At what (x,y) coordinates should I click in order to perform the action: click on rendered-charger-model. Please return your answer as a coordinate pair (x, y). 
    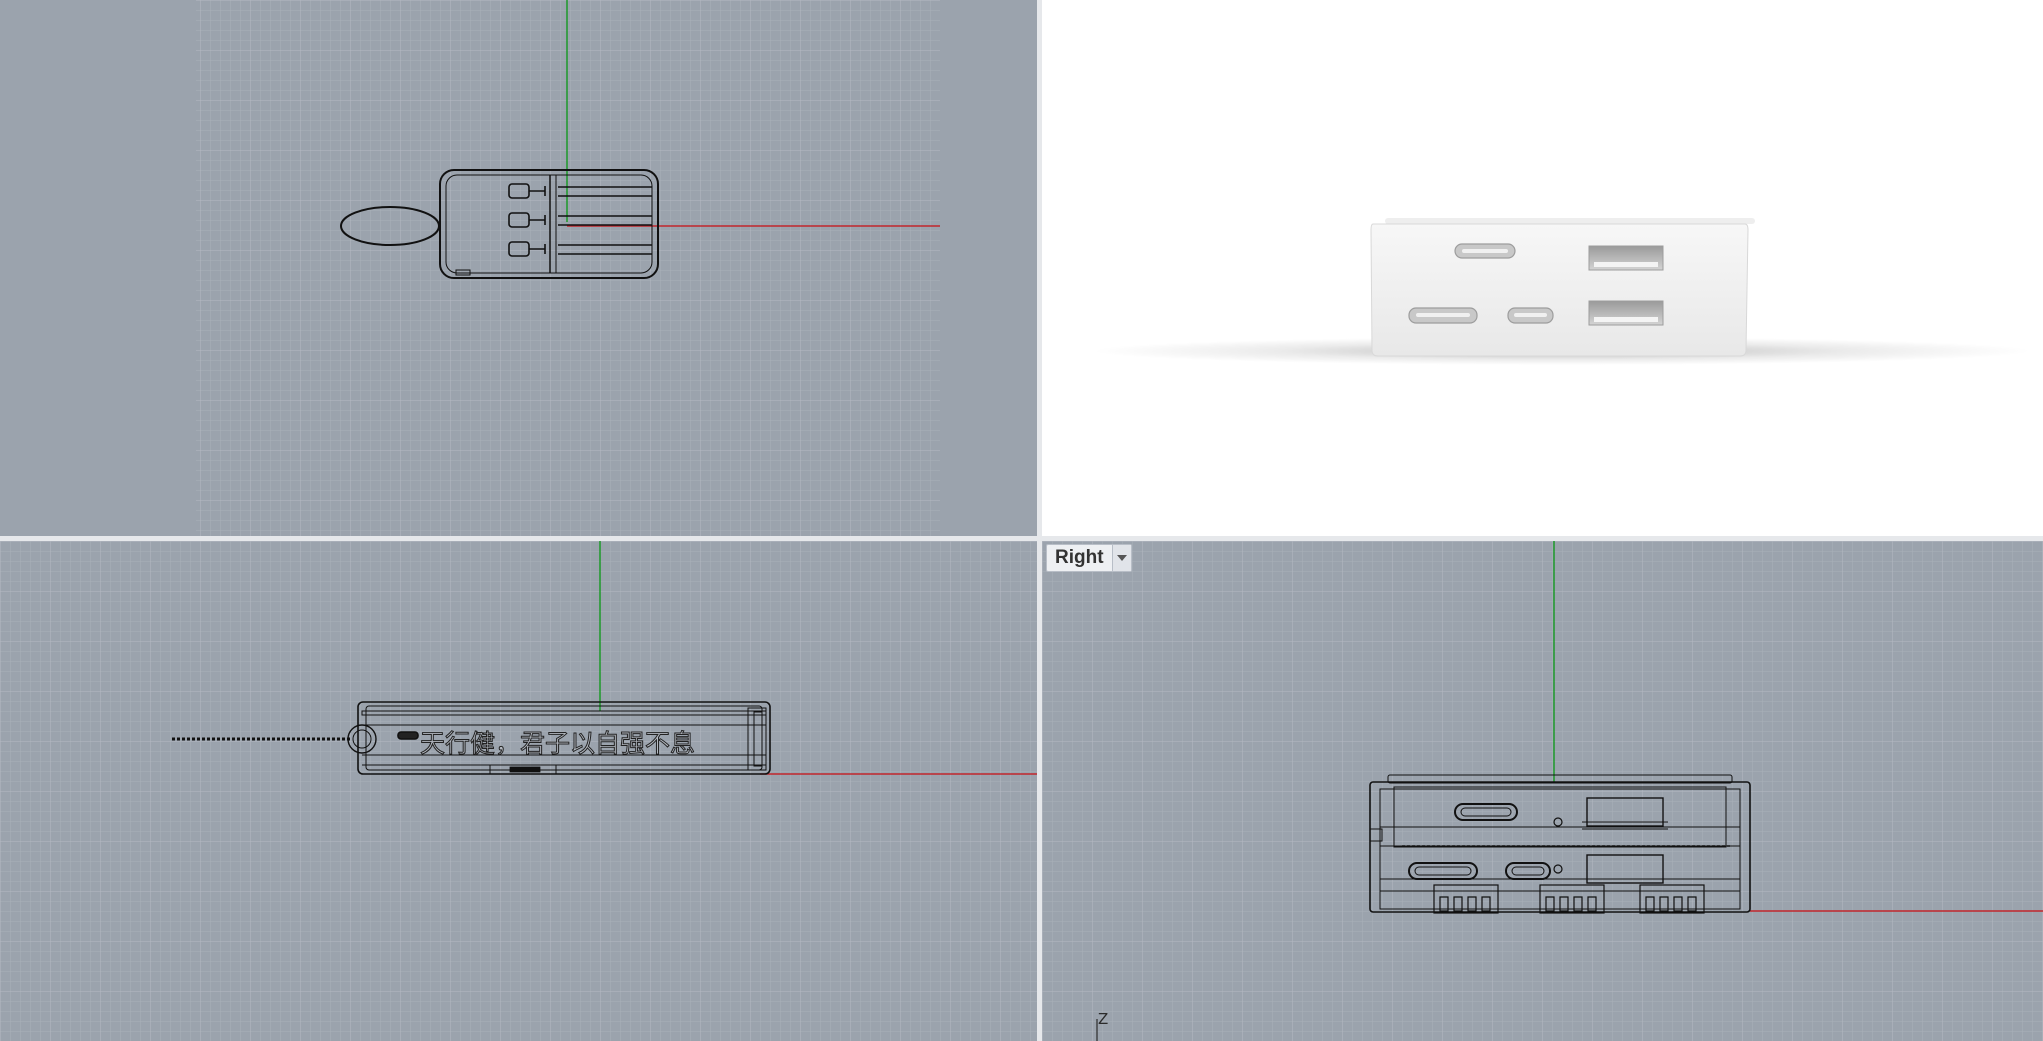
    Looking at the image, I should click on (1562, 287).